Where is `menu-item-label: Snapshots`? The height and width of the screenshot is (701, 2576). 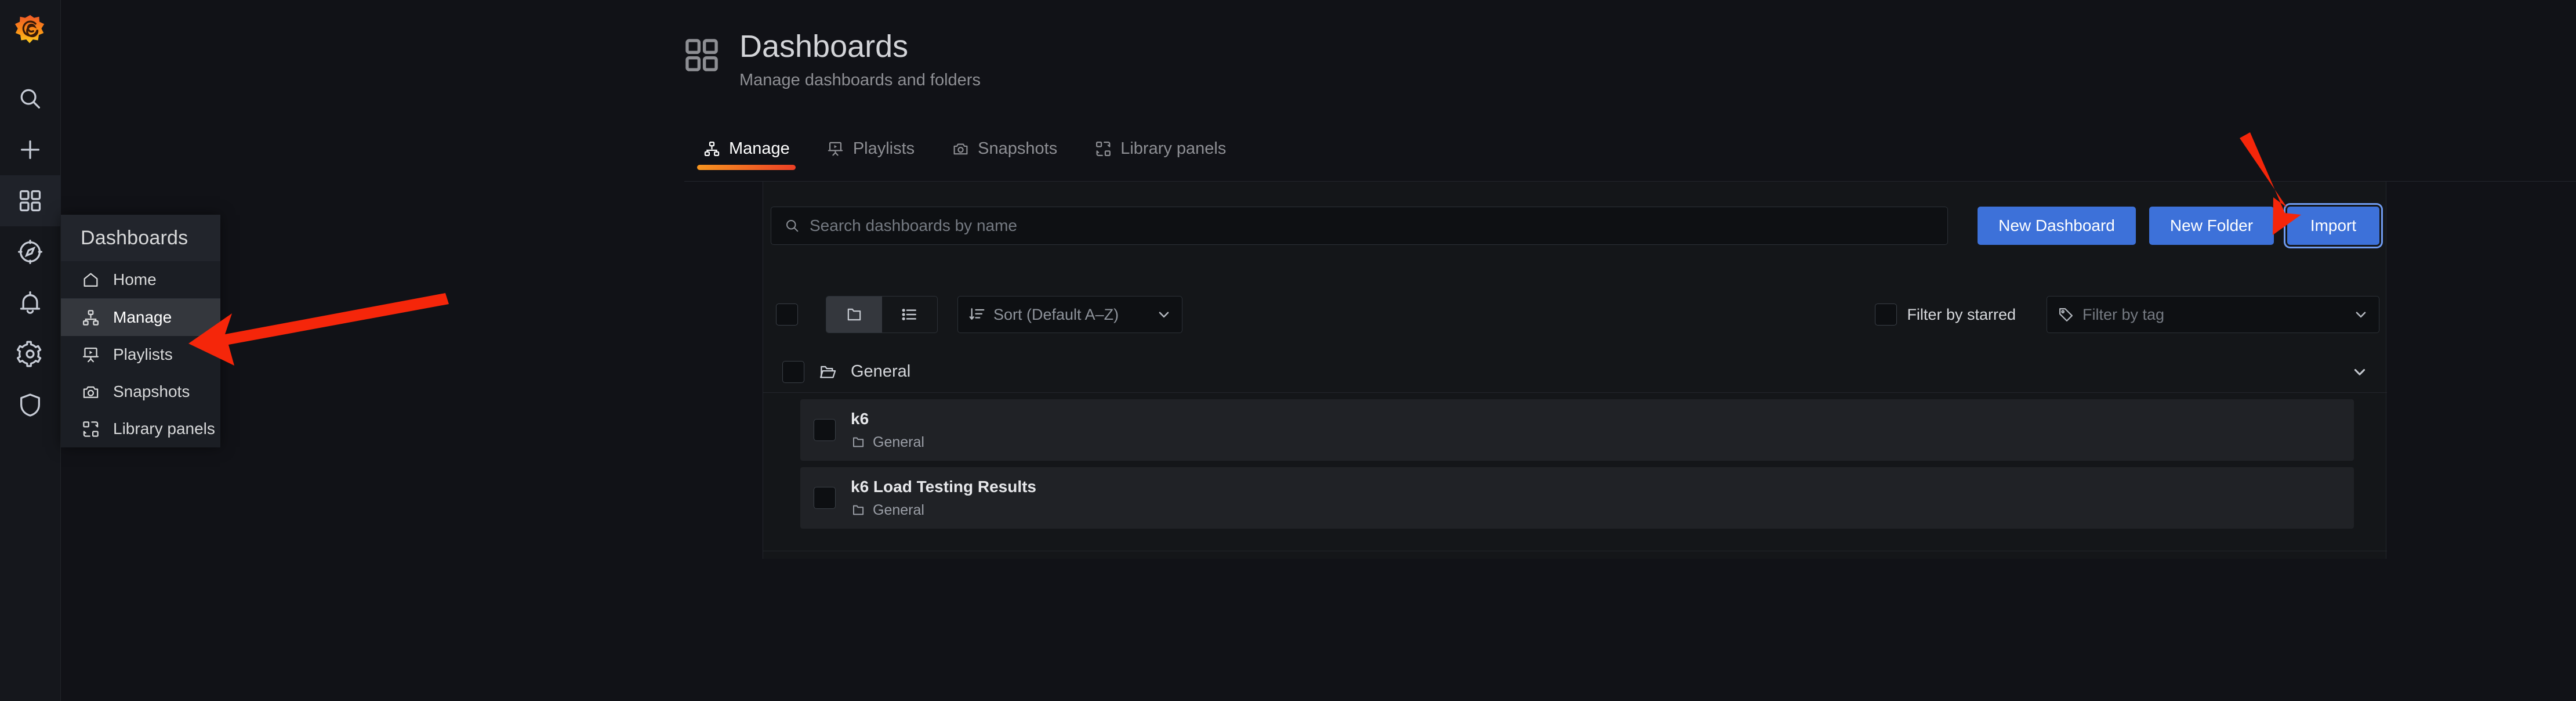
menu-item-label: Snapshots is located at coordinates (151, 391).